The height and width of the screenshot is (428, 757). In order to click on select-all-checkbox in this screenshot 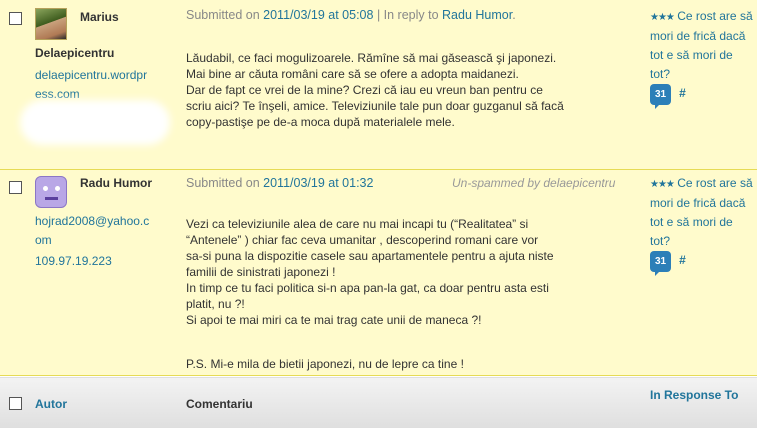, I will do `click(15, 403)`.